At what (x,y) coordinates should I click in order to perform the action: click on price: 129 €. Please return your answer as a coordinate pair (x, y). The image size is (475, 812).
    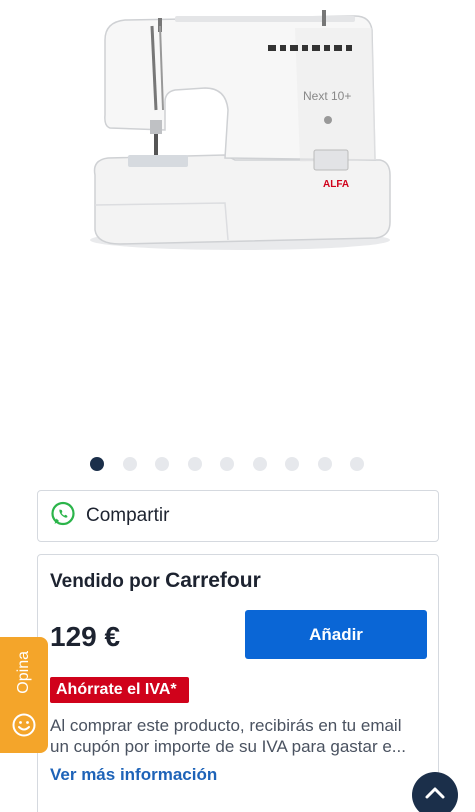
    Looking at the image, I should click on (85, 636).